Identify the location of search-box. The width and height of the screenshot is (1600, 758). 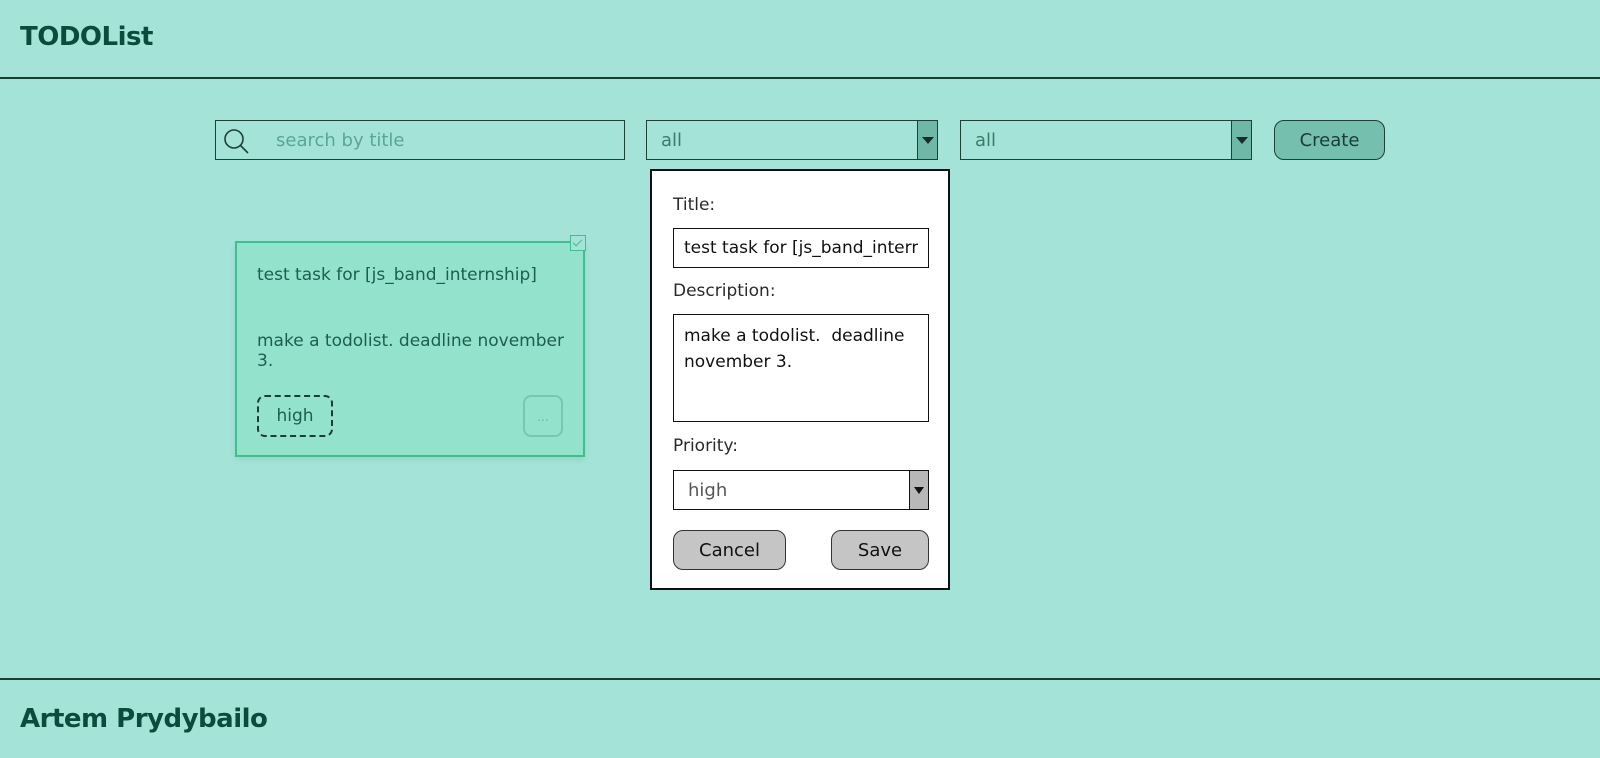
(420, 140).